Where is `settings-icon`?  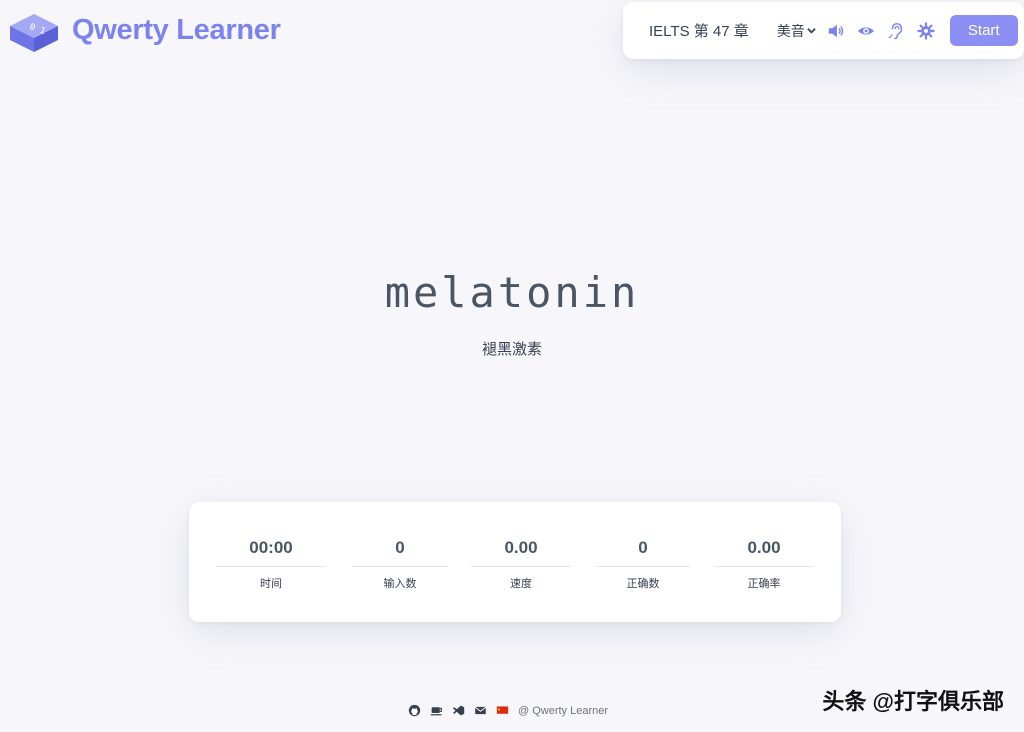 settings-icon is located at coordinates (926, 30).